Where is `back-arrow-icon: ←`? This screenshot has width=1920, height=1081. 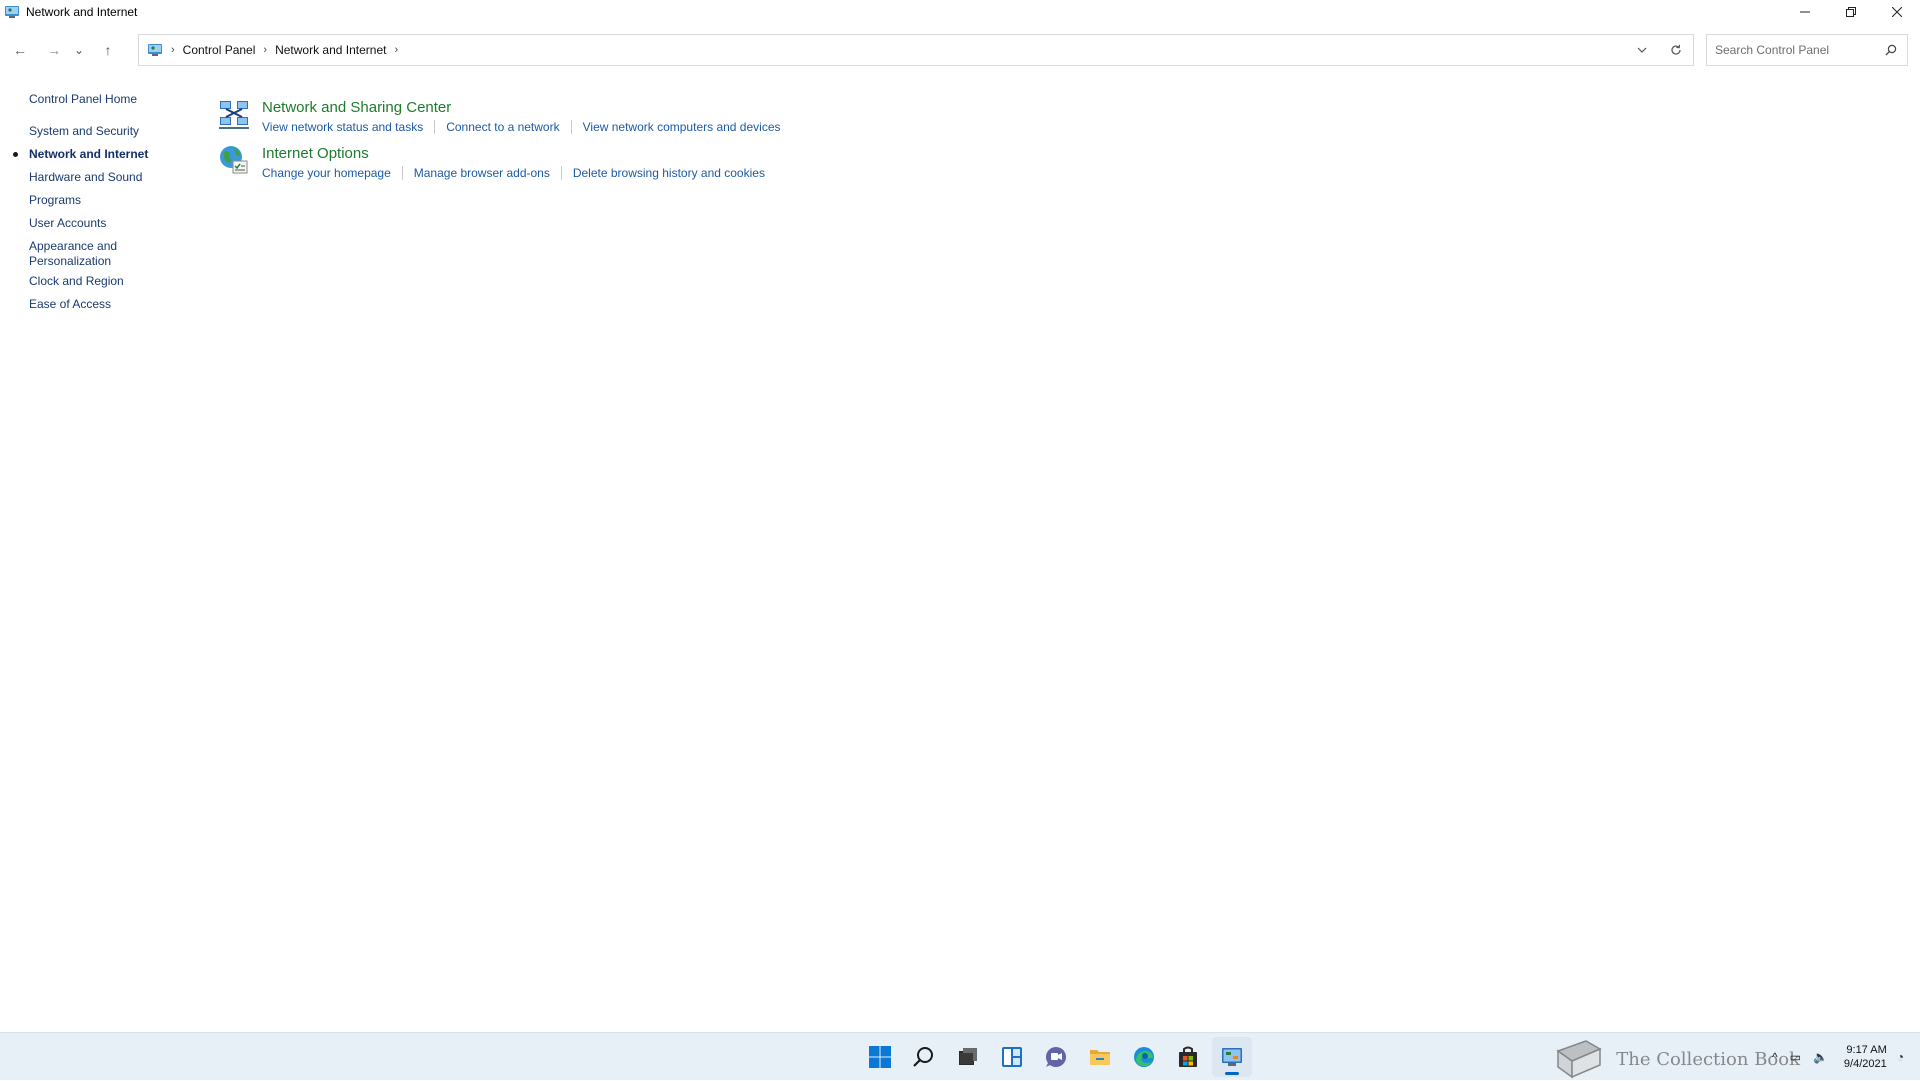 back-arrow-icon: ← is located at coordinates (20, 50).